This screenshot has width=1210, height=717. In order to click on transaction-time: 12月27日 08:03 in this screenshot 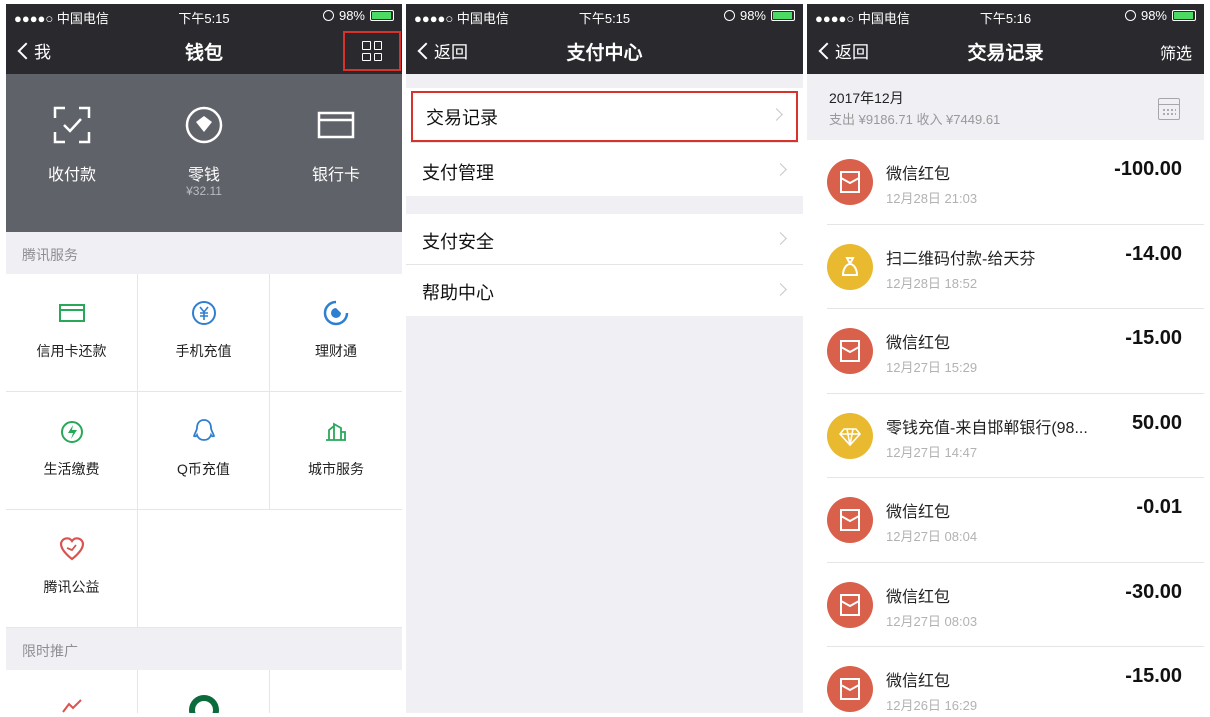, I will do `click(932, 621)`.